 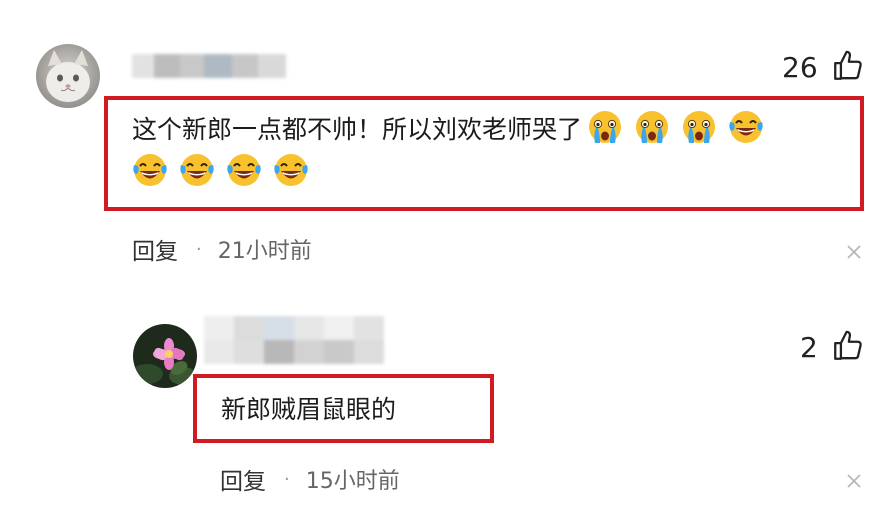 I want to click on comment-time: 15小时前, so click(x=352, y=481).